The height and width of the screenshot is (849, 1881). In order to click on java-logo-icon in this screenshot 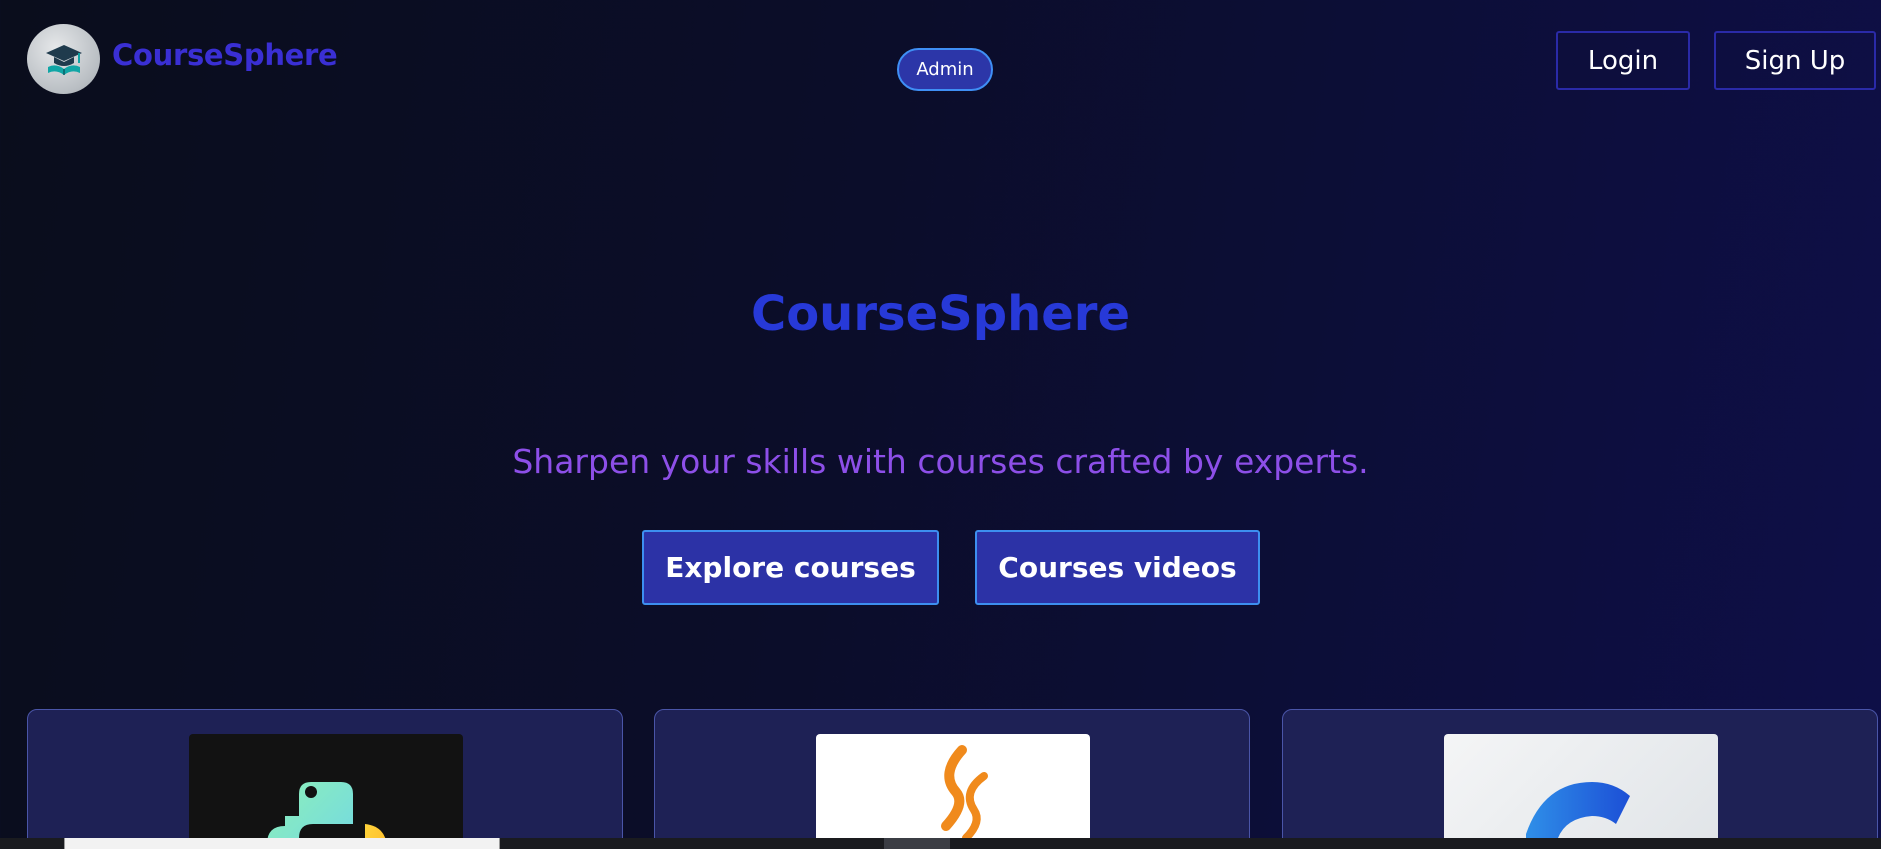, I will do `click(964, 793)`.